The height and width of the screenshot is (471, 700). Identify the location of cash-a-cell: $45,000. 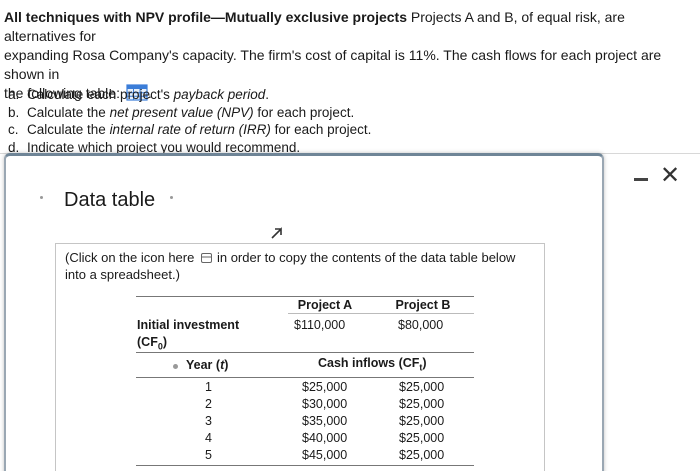
(325, 455).